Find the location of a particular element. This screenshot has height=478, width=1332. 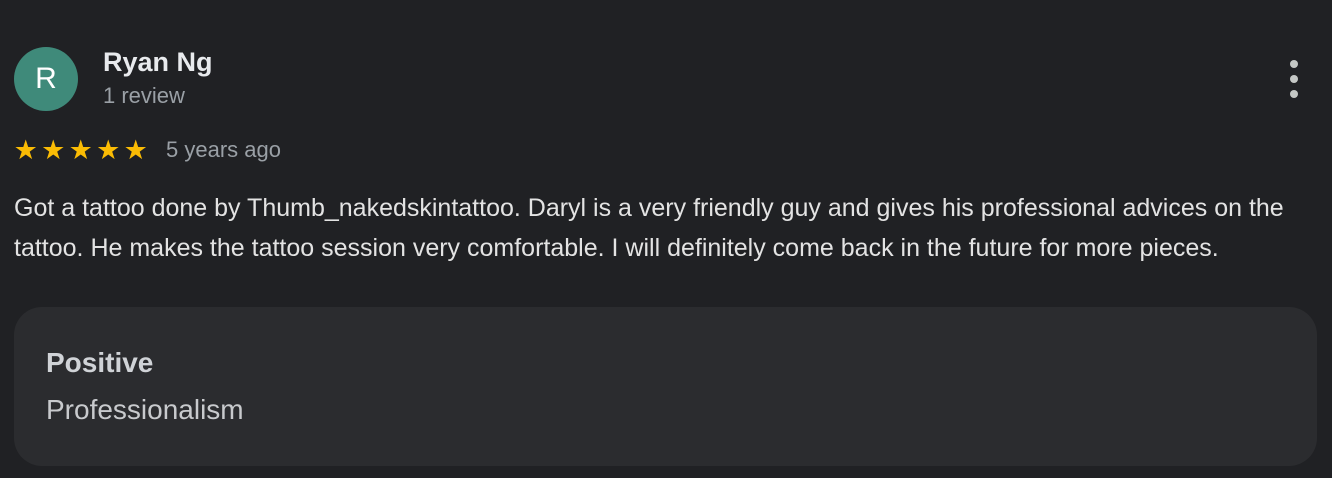

attribute-value: Professionalism is located at coordinates (145, 409).